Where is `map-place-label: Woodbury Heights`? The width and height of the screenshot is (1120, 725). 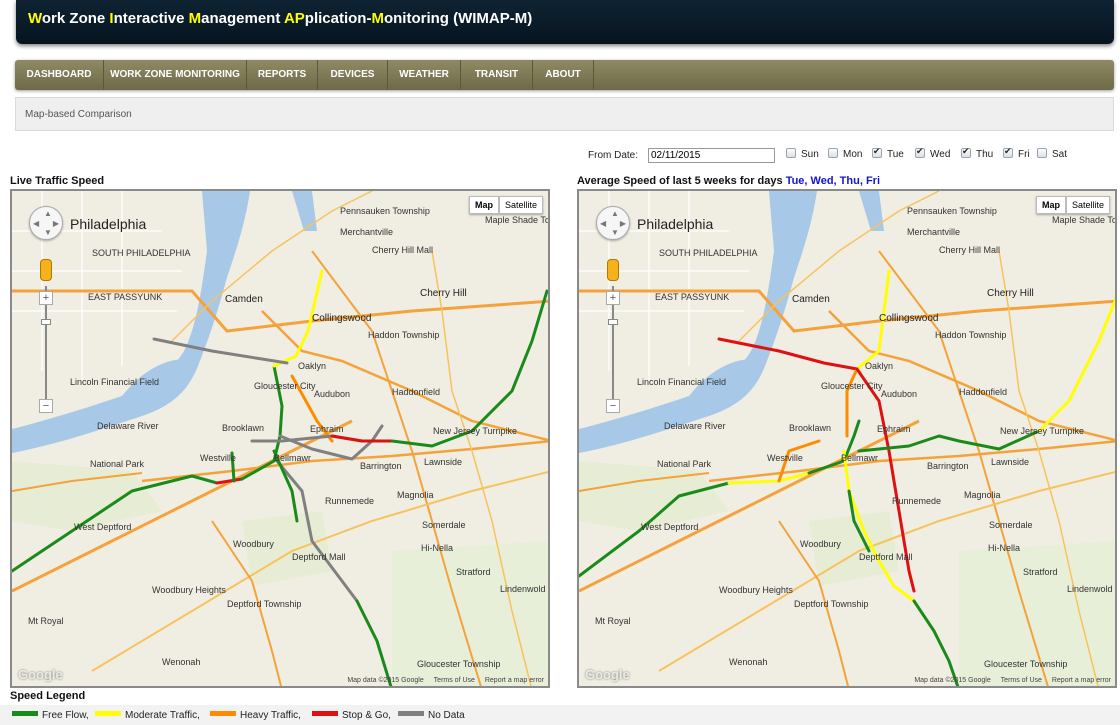
map-place-label: Woodbury Heights is located at coordinates (756, 590).